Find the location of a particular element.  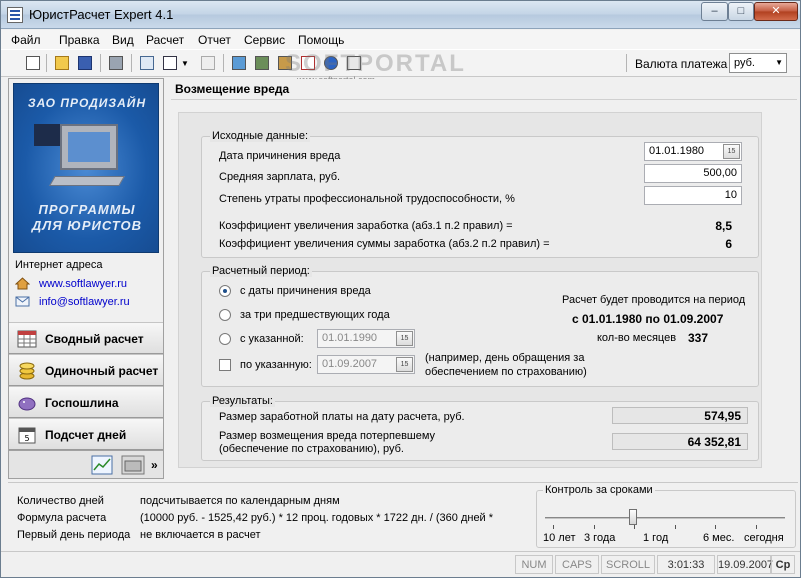

salary-label: Средняя зарплата, руб. is located at coordinates (280, 177).